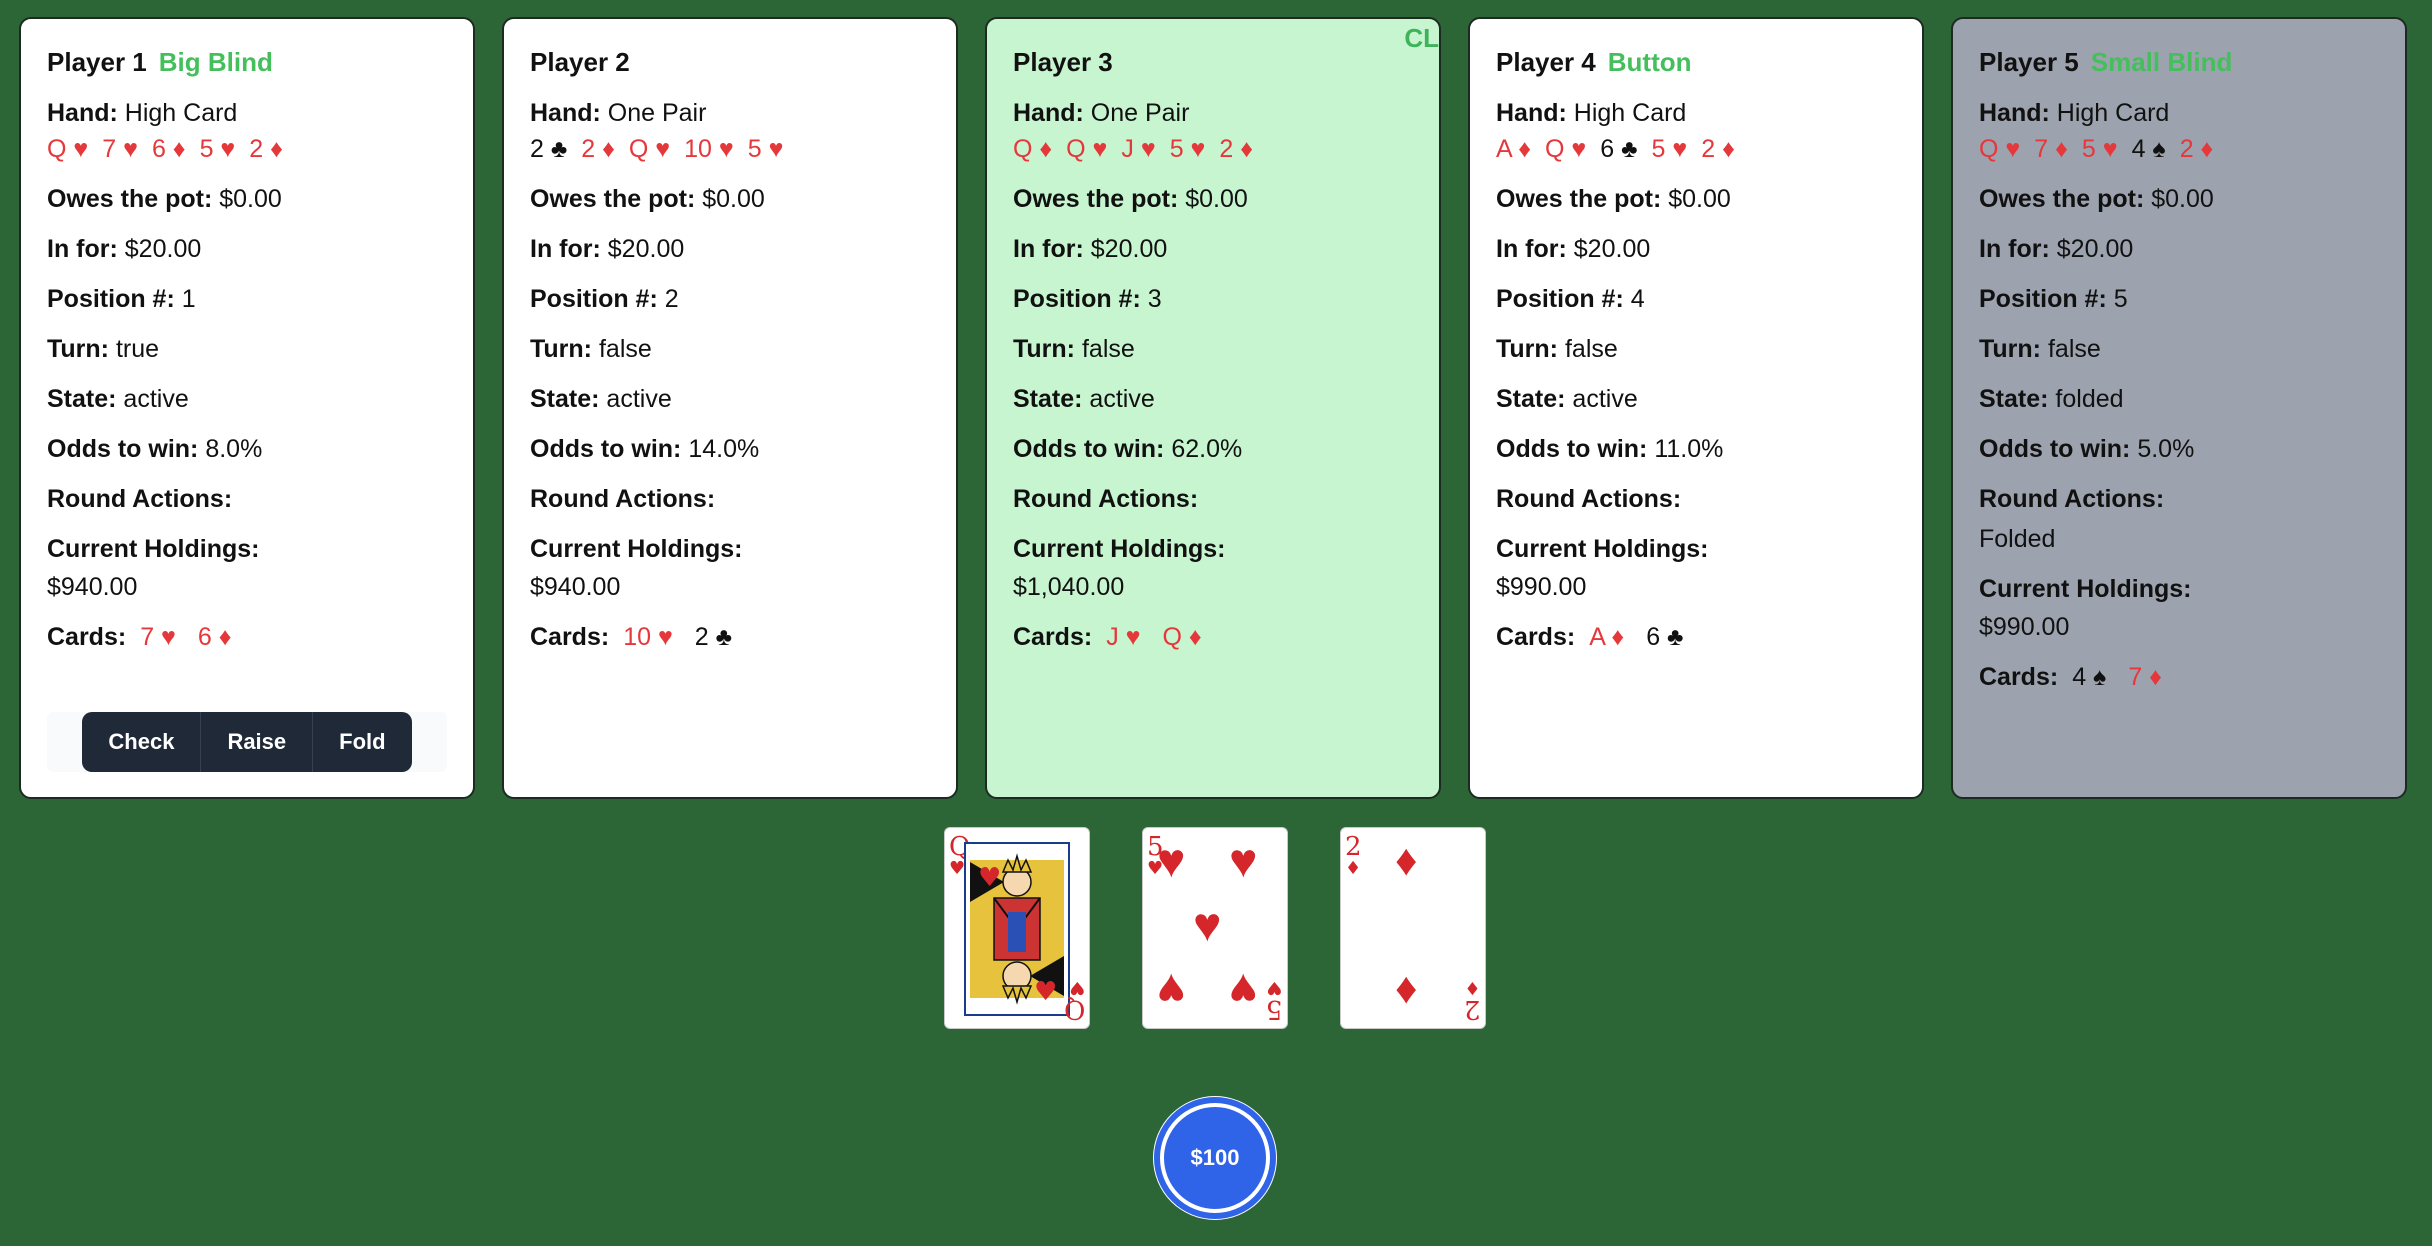 This screenshot has width=2432, height=1246. I want to click on player-title: Player 3, so click(1213, 62).